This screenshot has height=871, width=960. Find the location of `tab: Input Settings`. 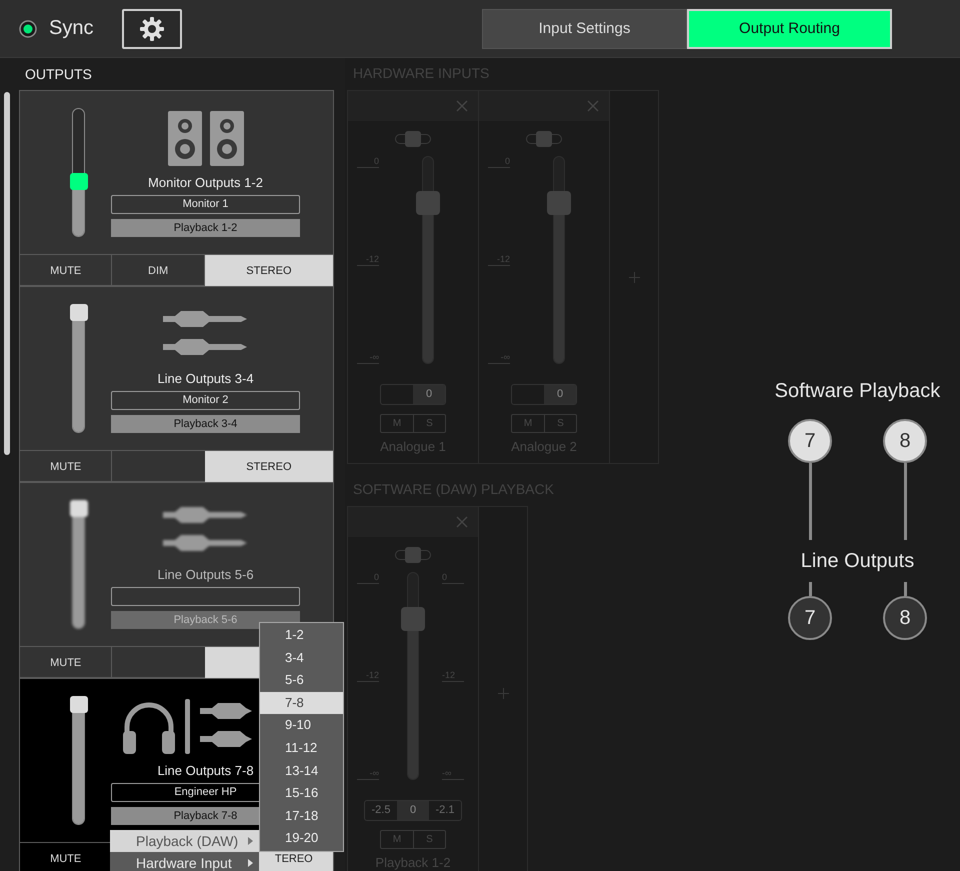

tab: Input Settings is located at coordinates (584, 28).